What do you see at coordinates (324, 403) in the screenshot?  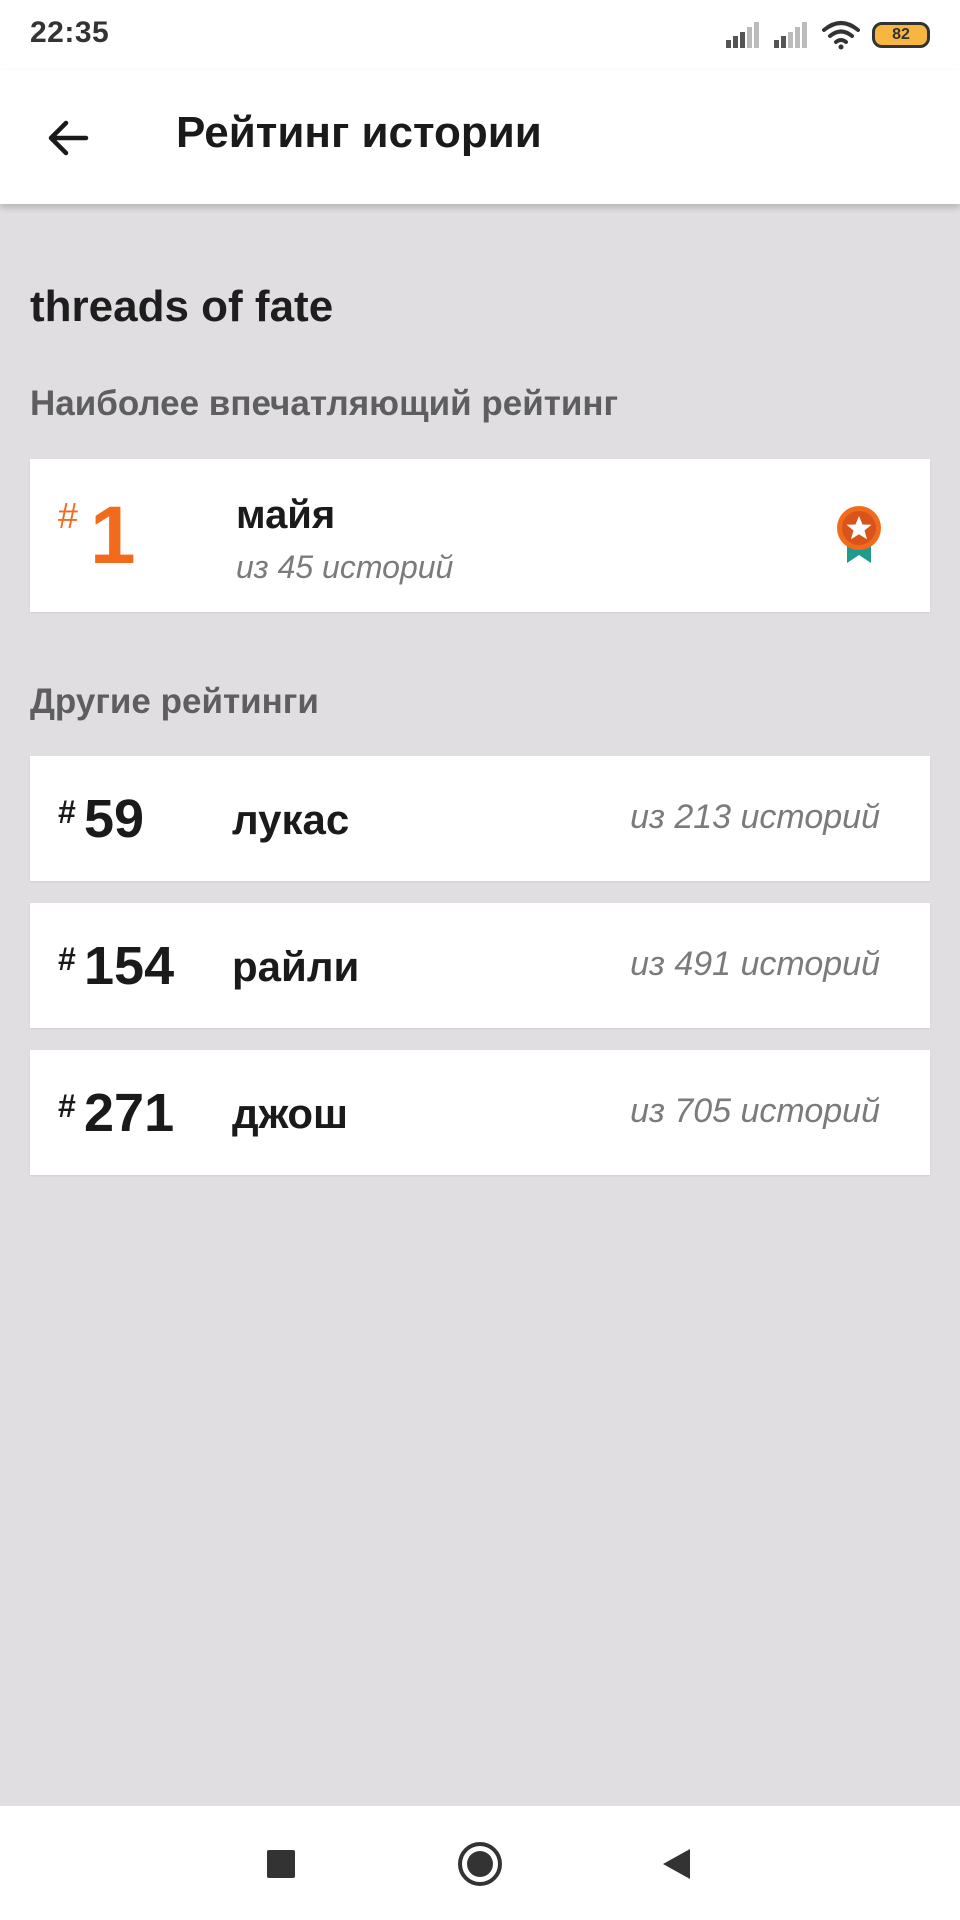 I see `top-rating-label: Наиболее впечатляющий рейтинг` at bounding box center [324, 403].